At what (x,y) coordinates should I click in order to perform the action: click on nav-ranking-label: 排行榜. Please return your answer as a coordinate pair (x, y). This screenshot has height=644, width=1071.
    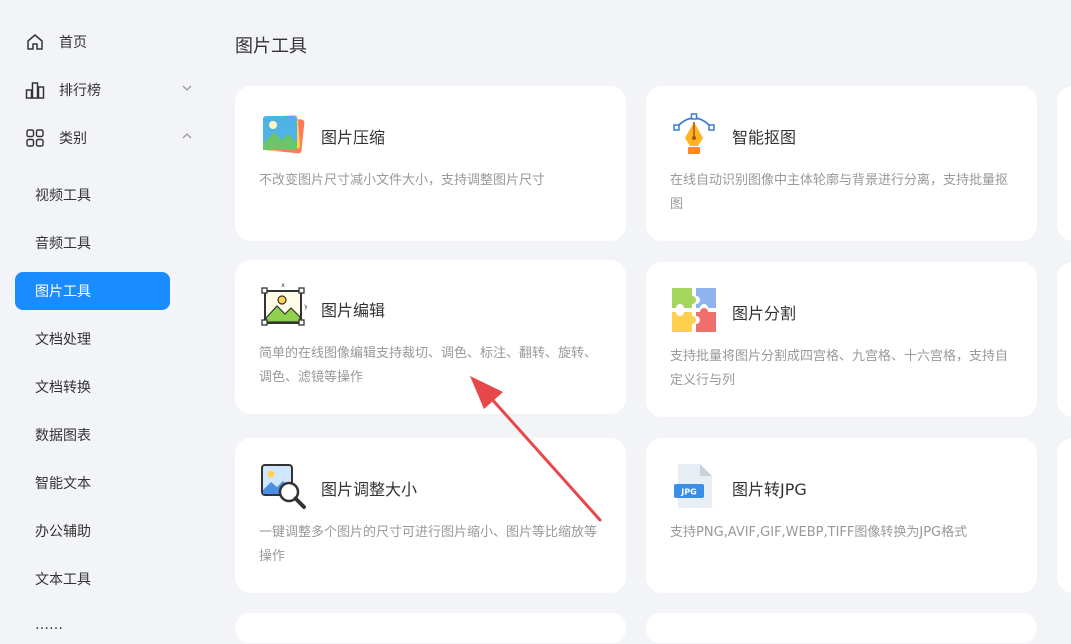
    Looking at the image, I should click on (80, 91).